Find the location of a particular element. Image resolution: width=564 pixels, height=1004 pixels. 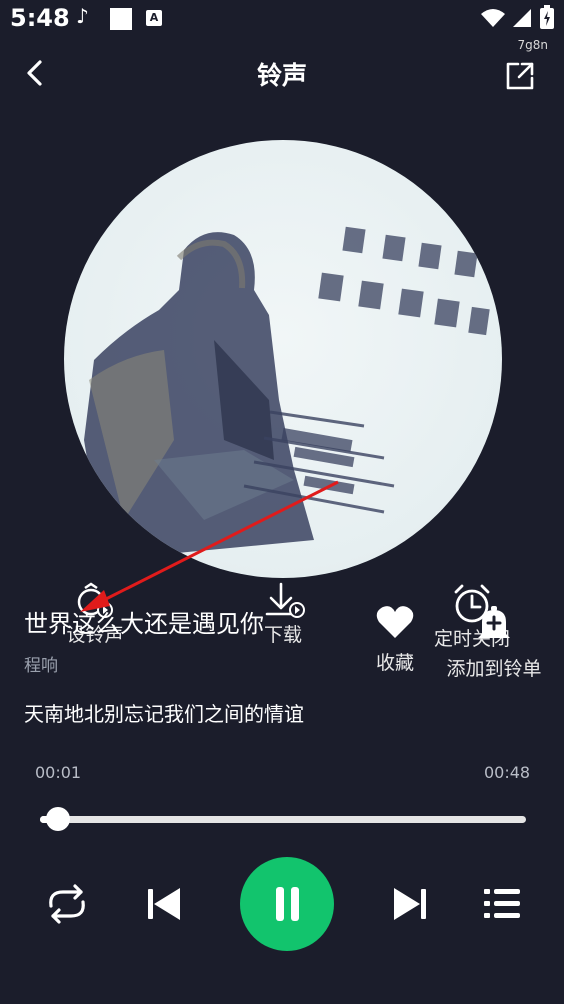

pause-icon is located at coordinates (287, 904).